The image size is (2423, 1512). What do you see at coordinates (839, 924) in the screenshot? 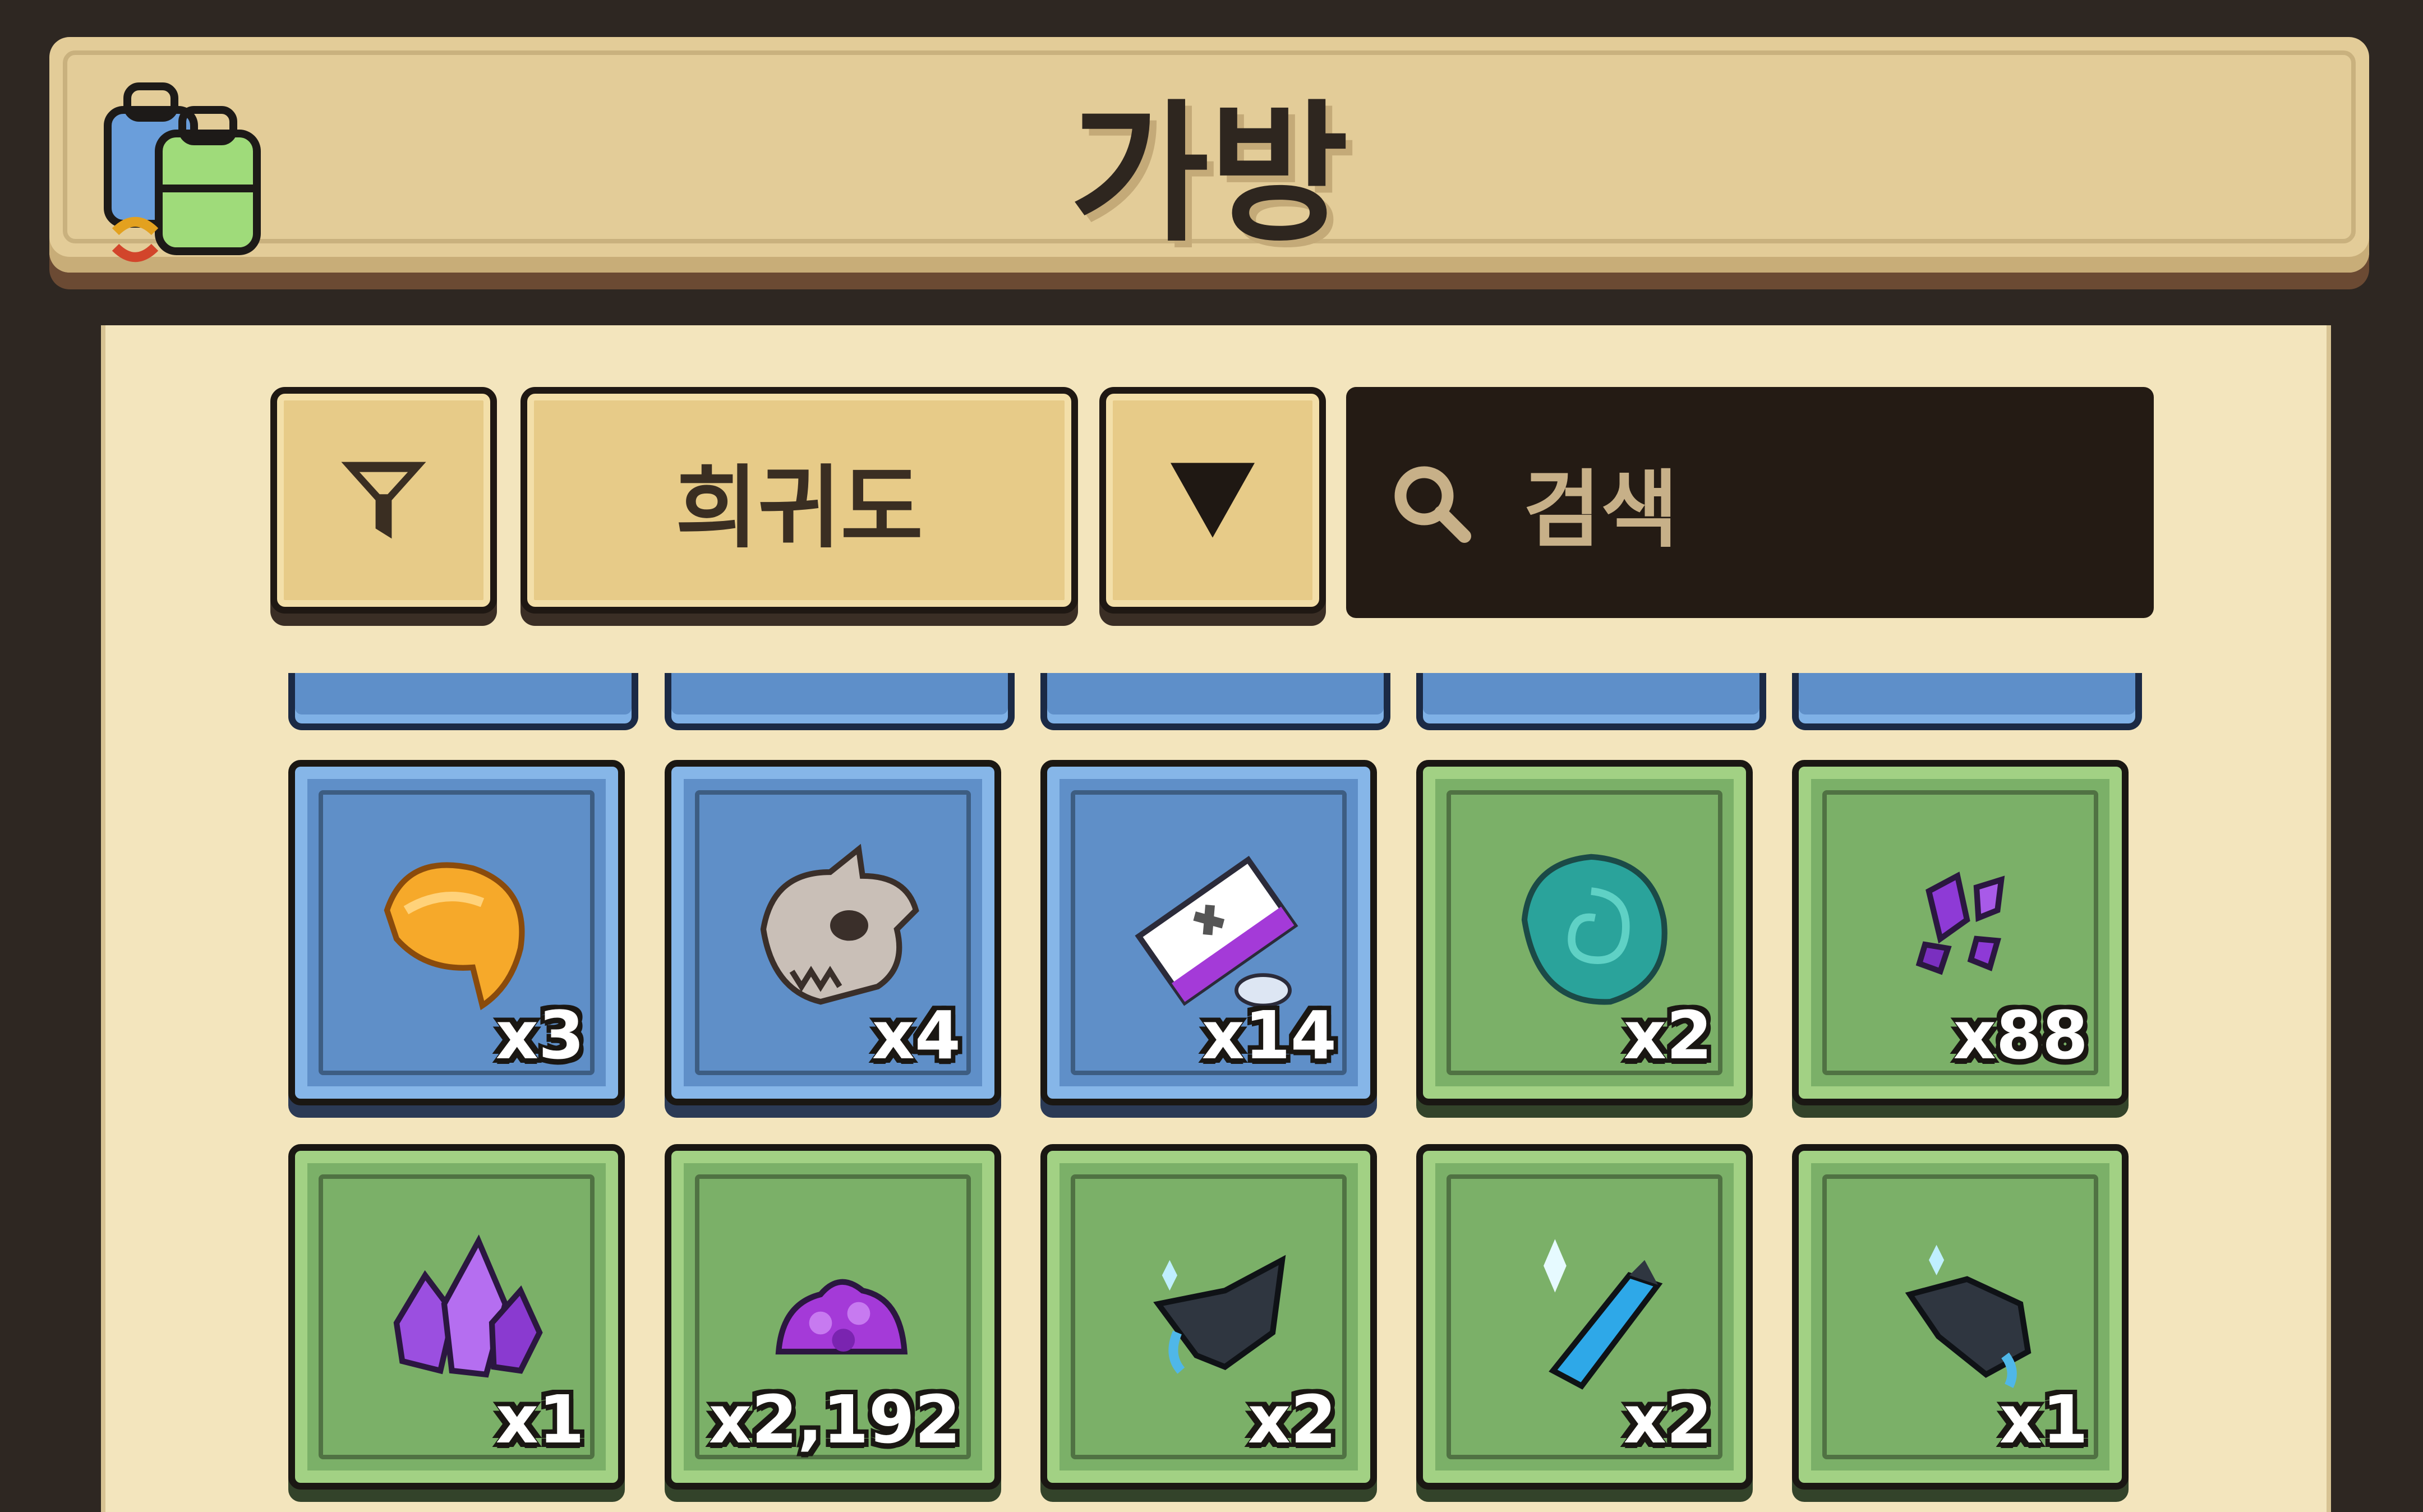
I see `dragon-skull-icon` at bounding box center [839, 924].